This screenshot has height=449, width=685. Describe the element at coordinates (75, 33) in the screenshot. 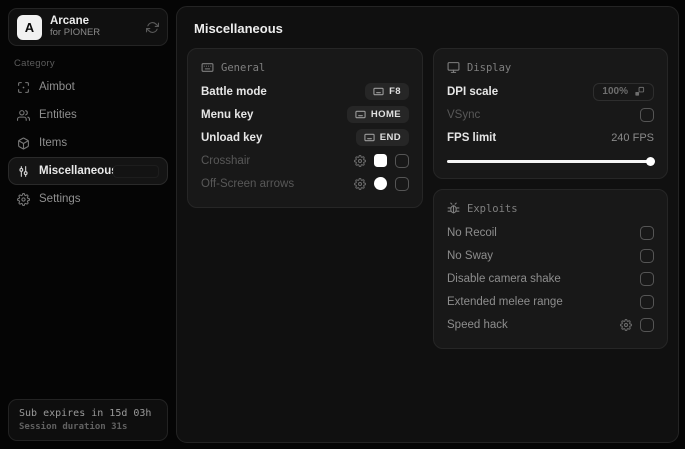

I see `app-subtitle: for PIONER` at that location.